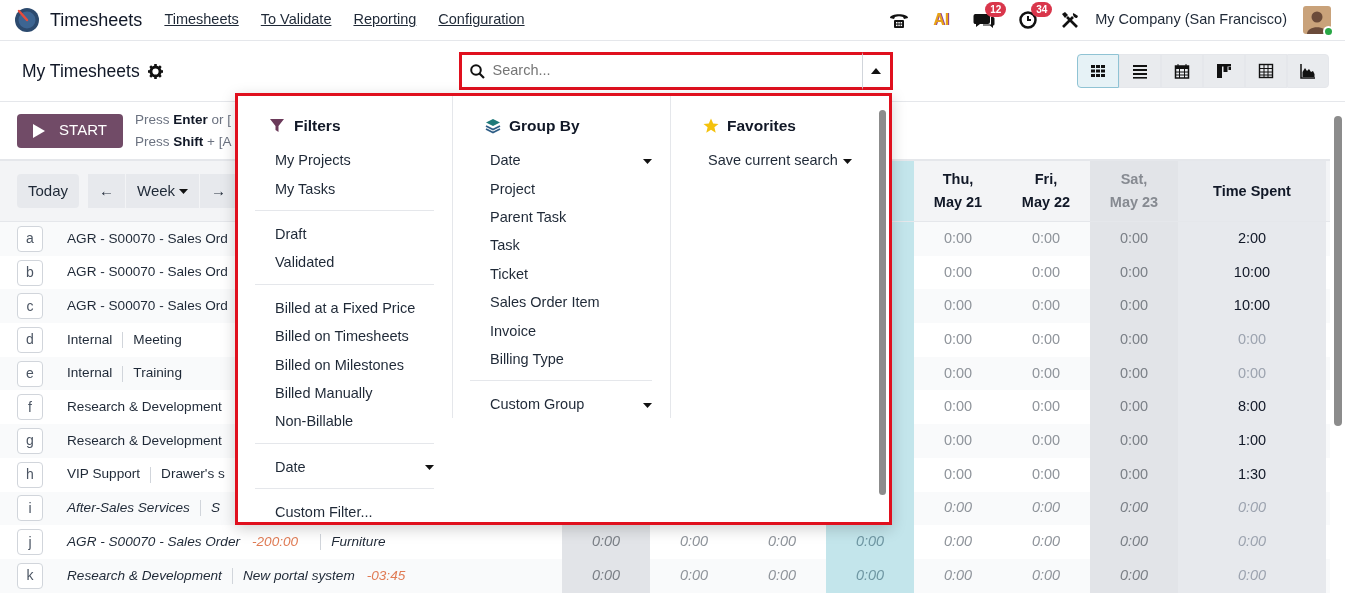 This screenshot has width=1345, height=612. I want to click on graph-view-icon, so click(1308, 71).